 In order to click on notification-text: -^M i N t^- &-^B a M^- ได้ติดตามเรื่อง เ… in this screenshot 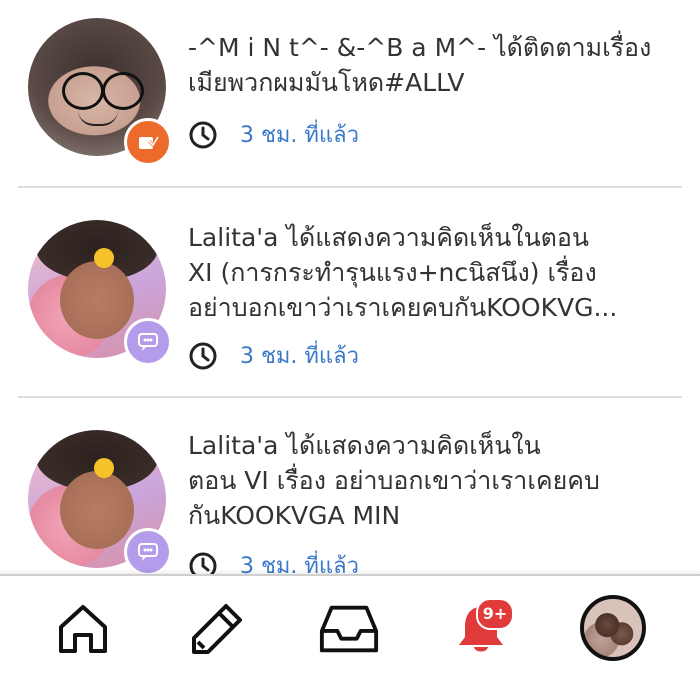, I will do `click(428, 65)`.